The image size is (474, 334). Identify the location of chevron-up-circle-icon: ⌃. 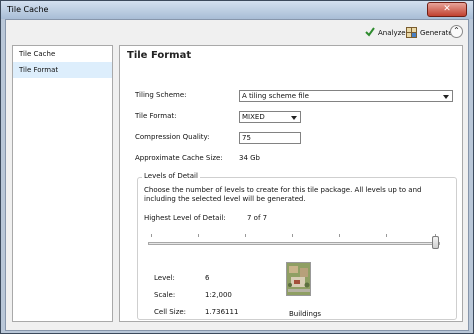
(456, 30).